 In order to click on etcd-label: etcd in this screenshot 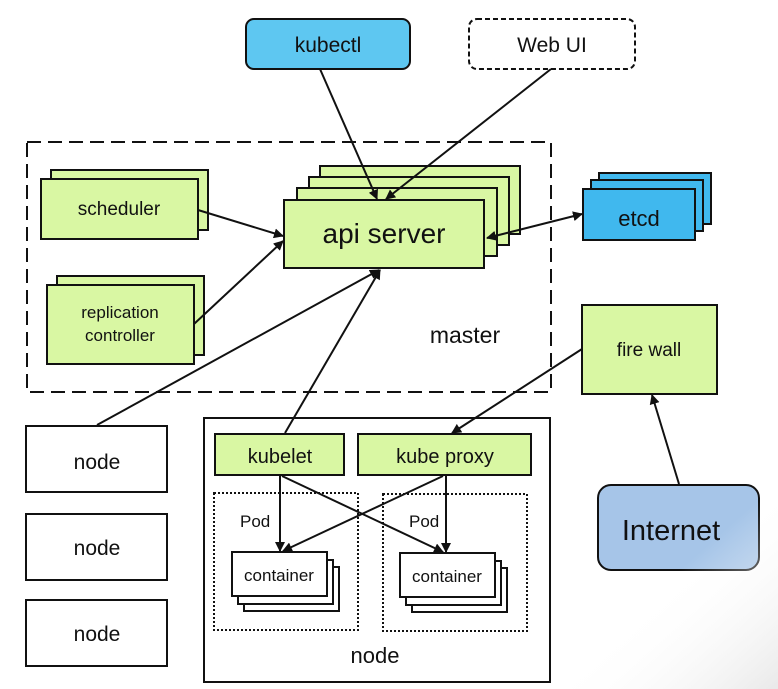, I will do `click(639, 218)`.